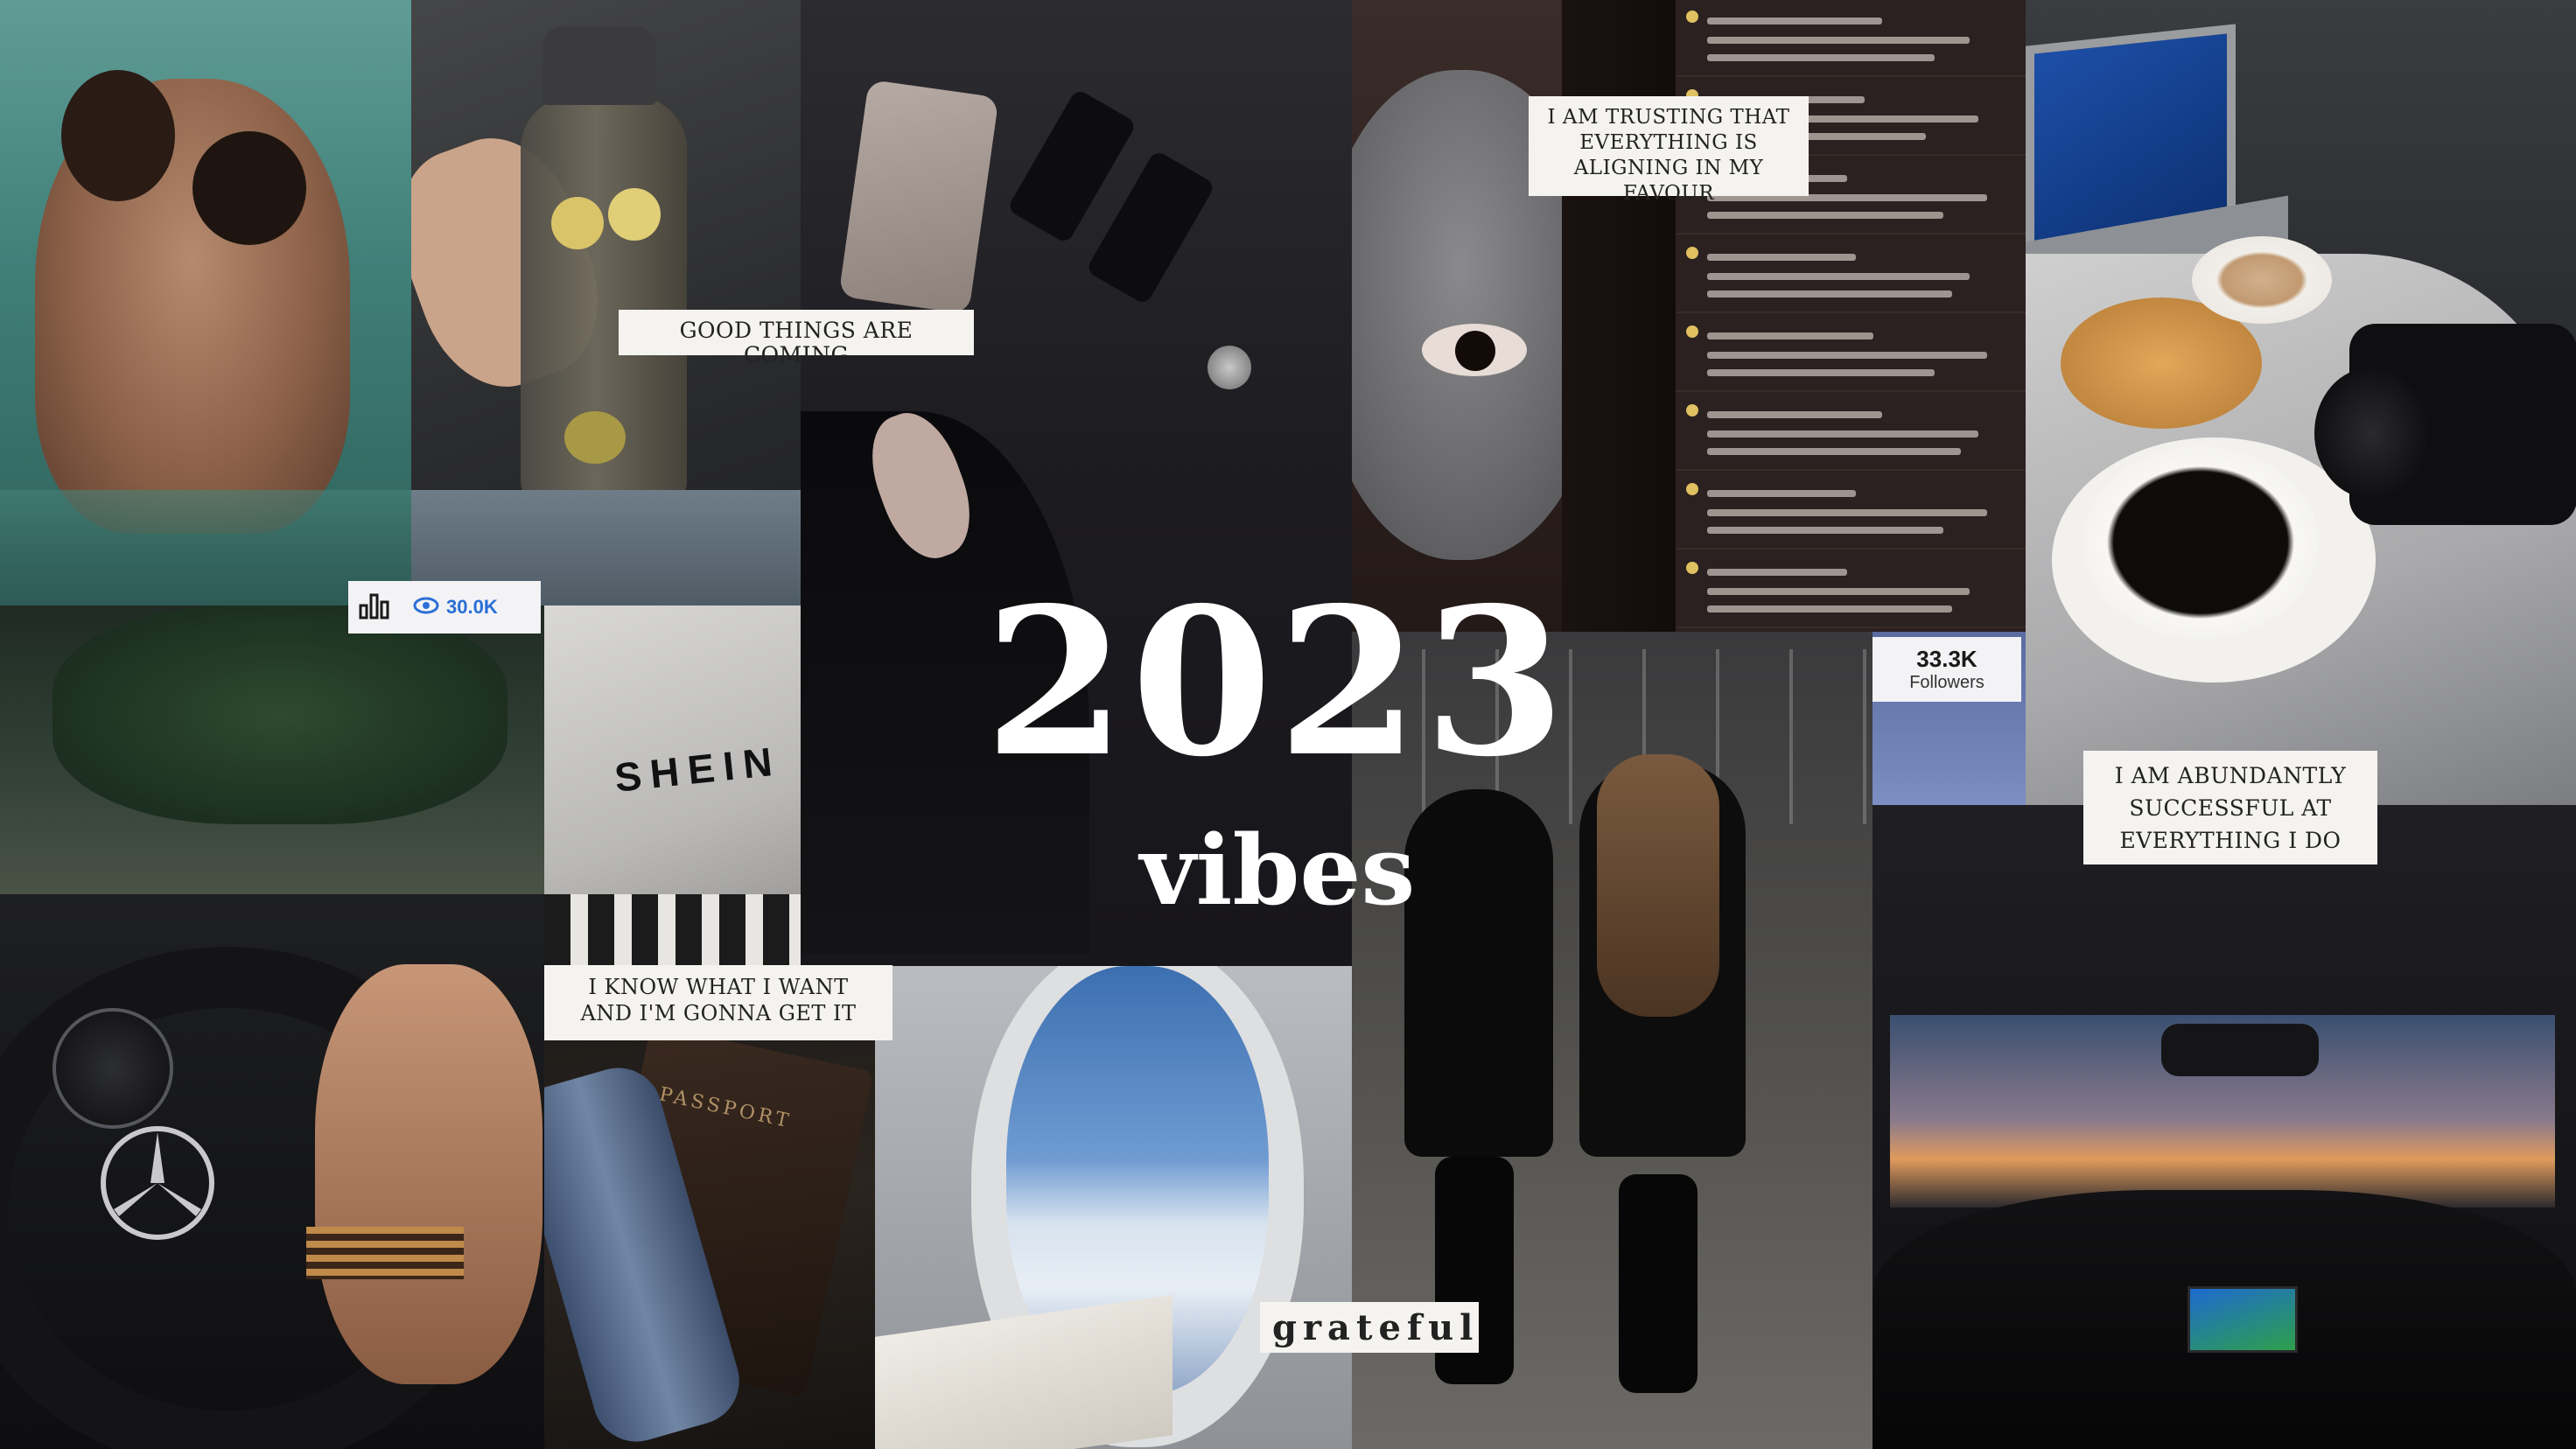 Image resolution: width=2576 pixels, height=1449 pixels. What do you see at coordinates (2262, 280) in the screenshot?
I see `latte-cup` at bounding box center [2262, 280].